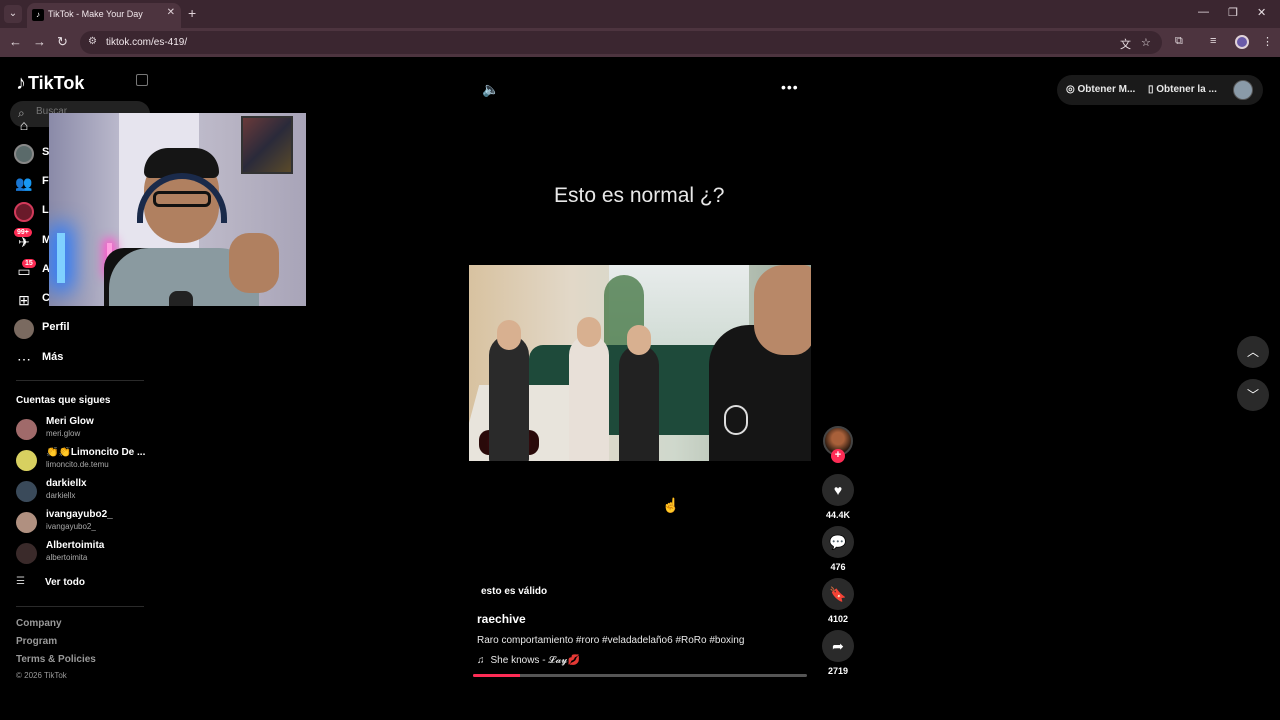 The image size is (1280, 720). Describe the element at coordinates (92, 41) in the screenshot. I see `site-info-icon: ⚙` at that location.